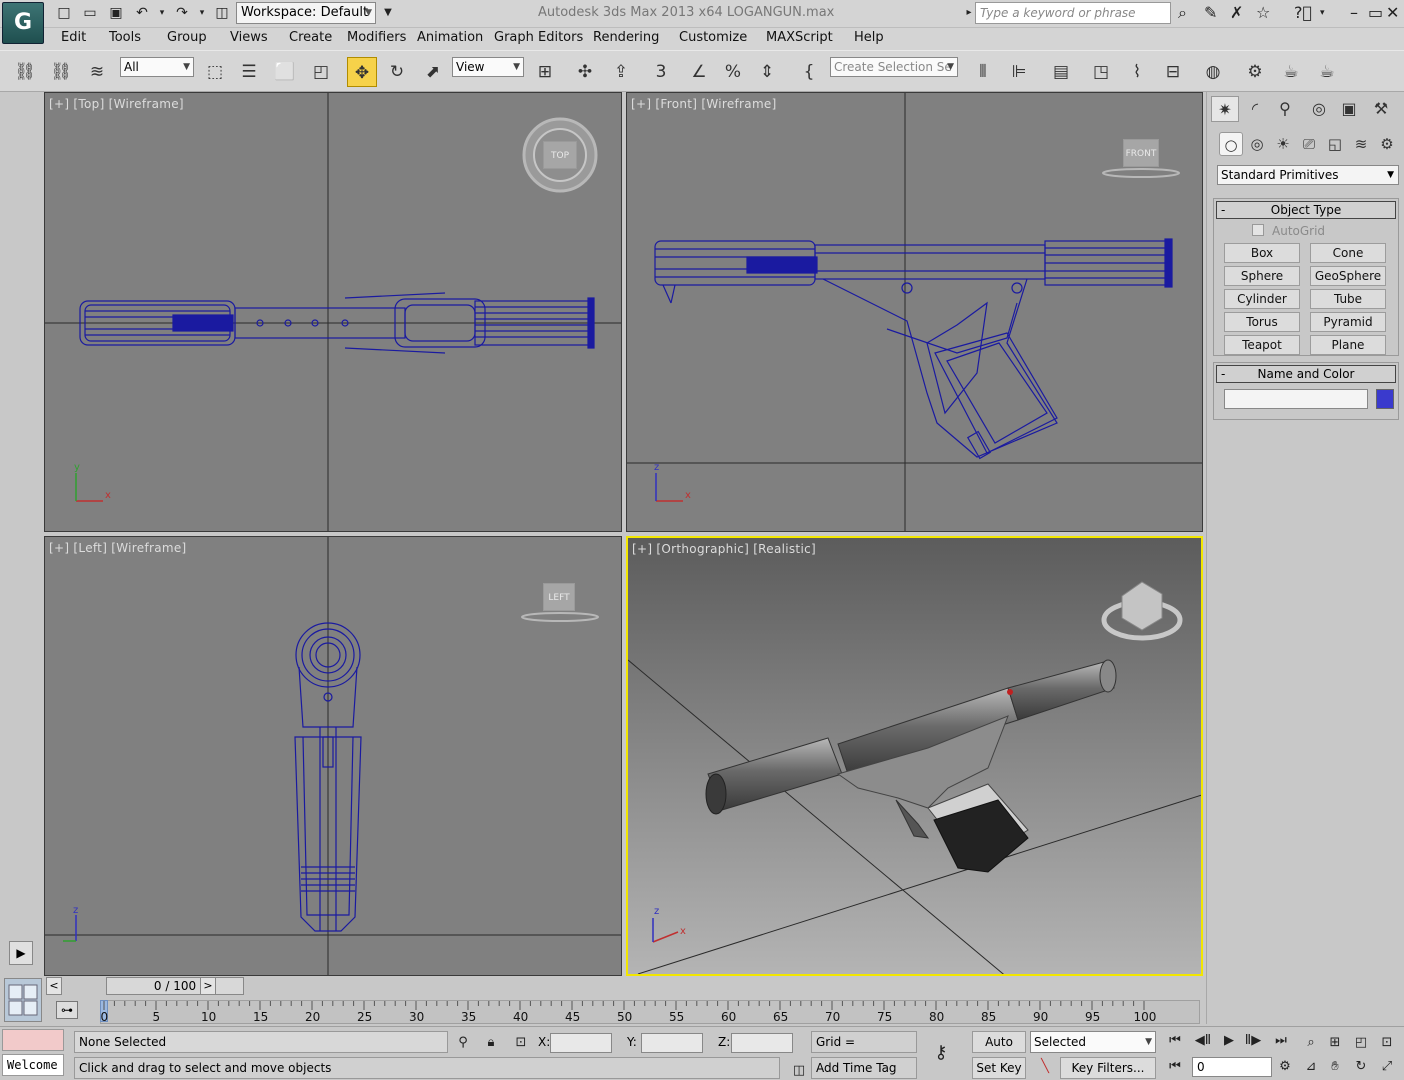 The height and width of the screenshot is (1080, 1404). I want to click on open-file-icon: ▭, so click(90, 13).